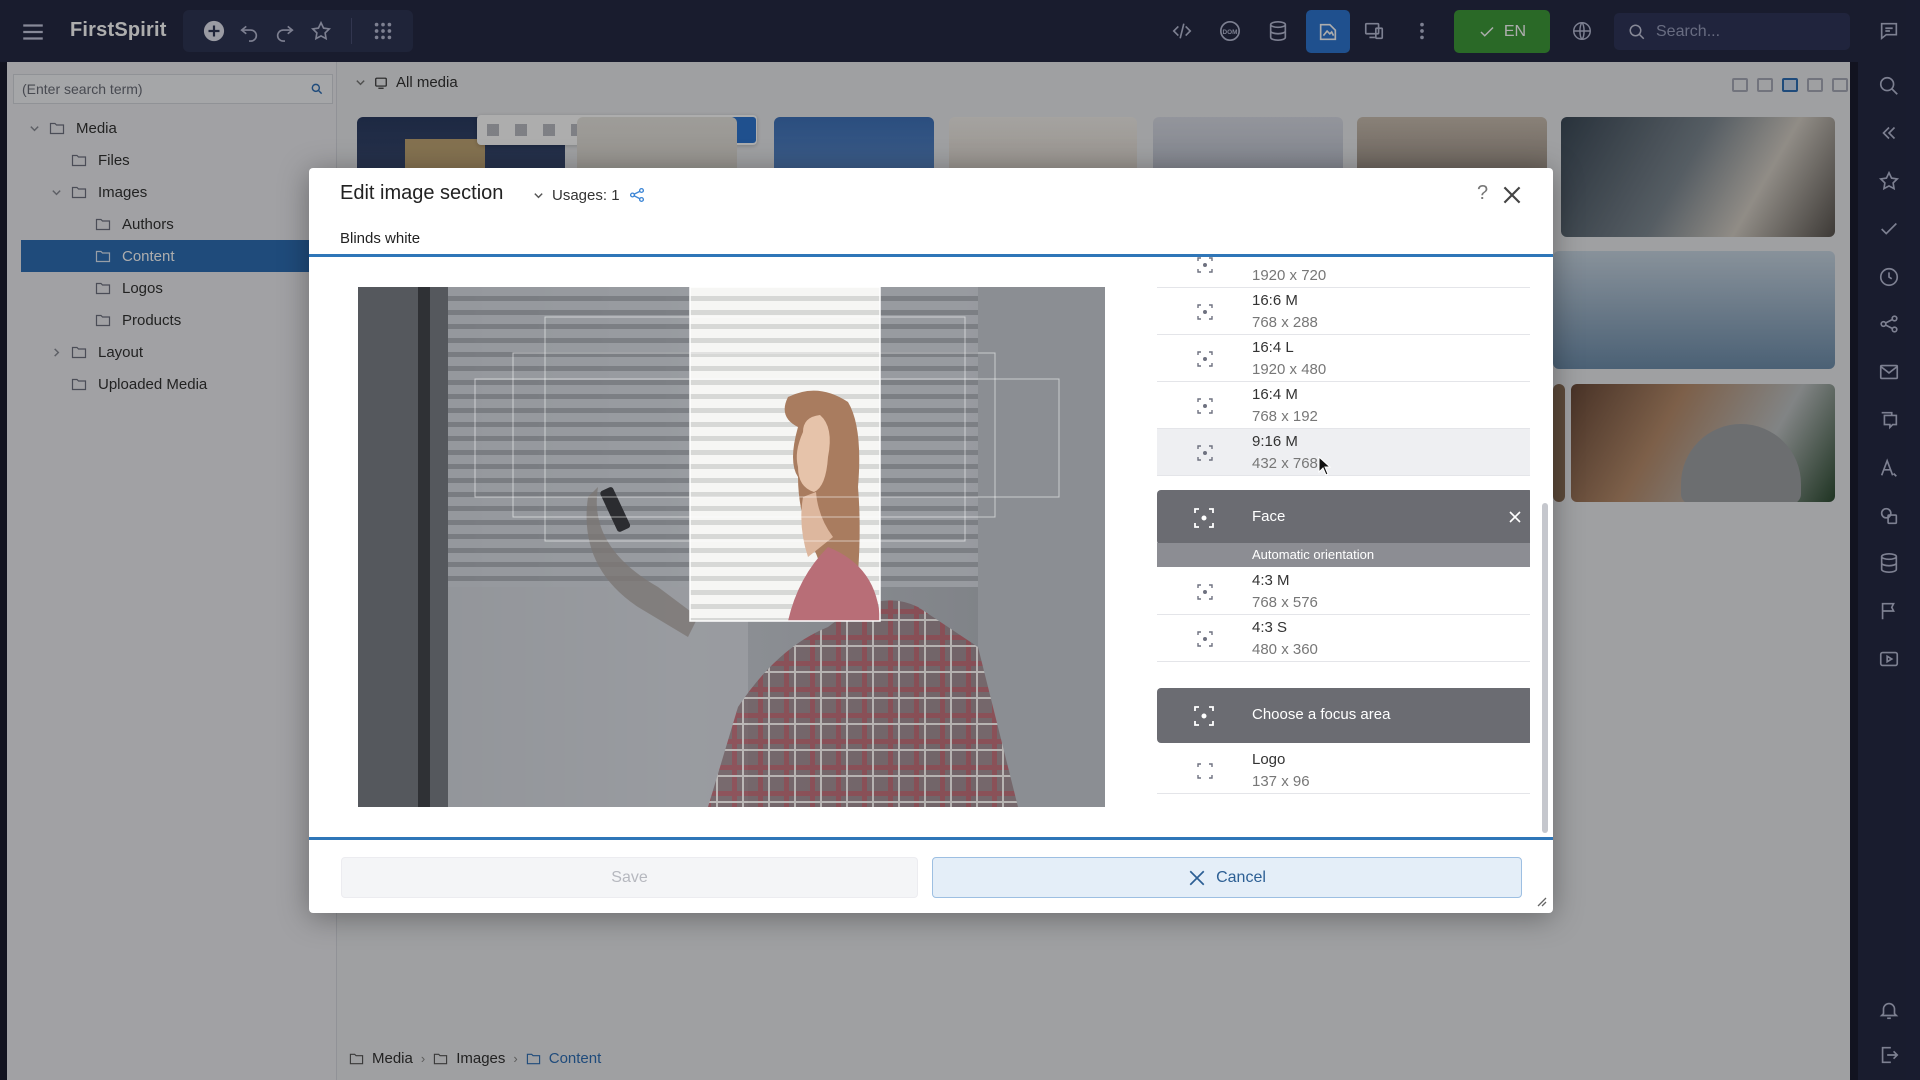 This screenshot has height=1080, width=1920. What do you see at coordinates (403, 547) in the screenshot?
I see `window-frame` at bounding box center [403, 547].